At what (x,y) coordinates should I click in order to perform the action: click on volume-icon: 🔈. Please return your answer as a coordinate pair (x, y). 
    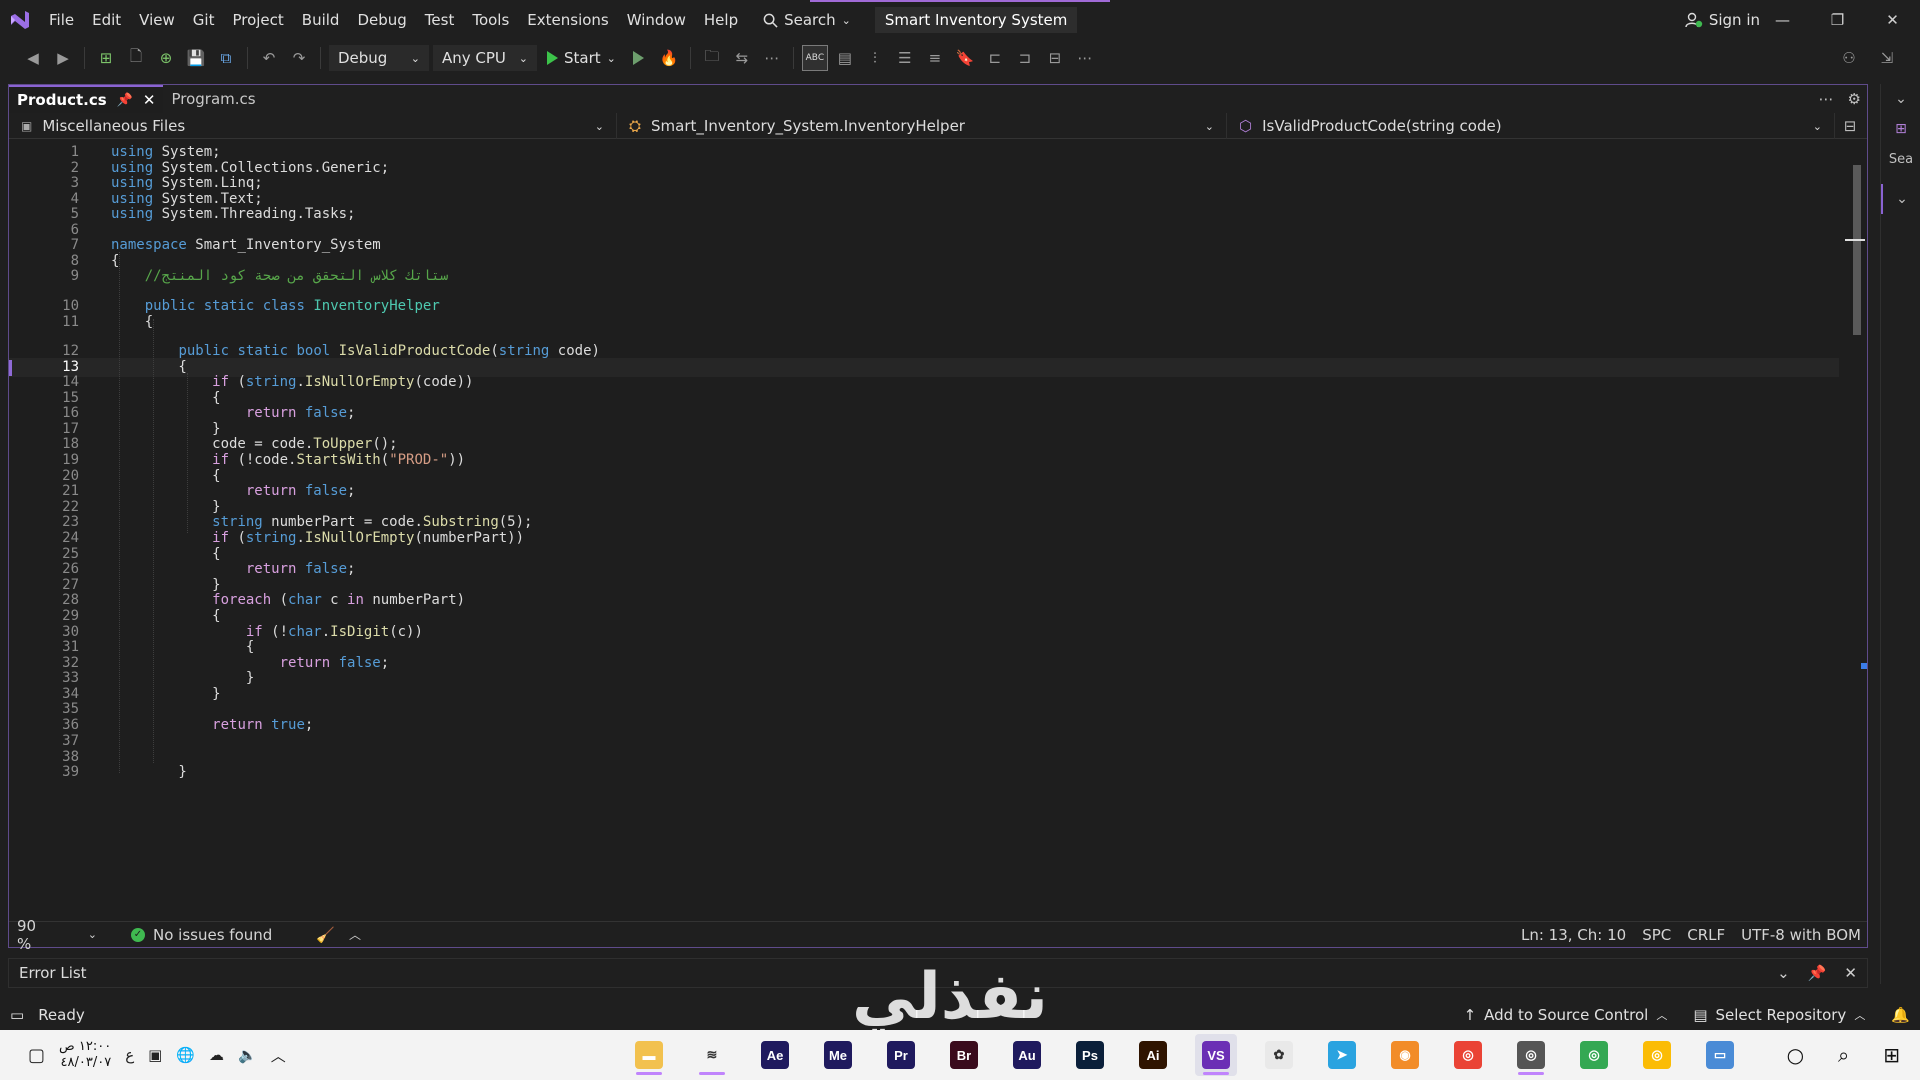
    Looking at the image, I should click on (247, 1055).